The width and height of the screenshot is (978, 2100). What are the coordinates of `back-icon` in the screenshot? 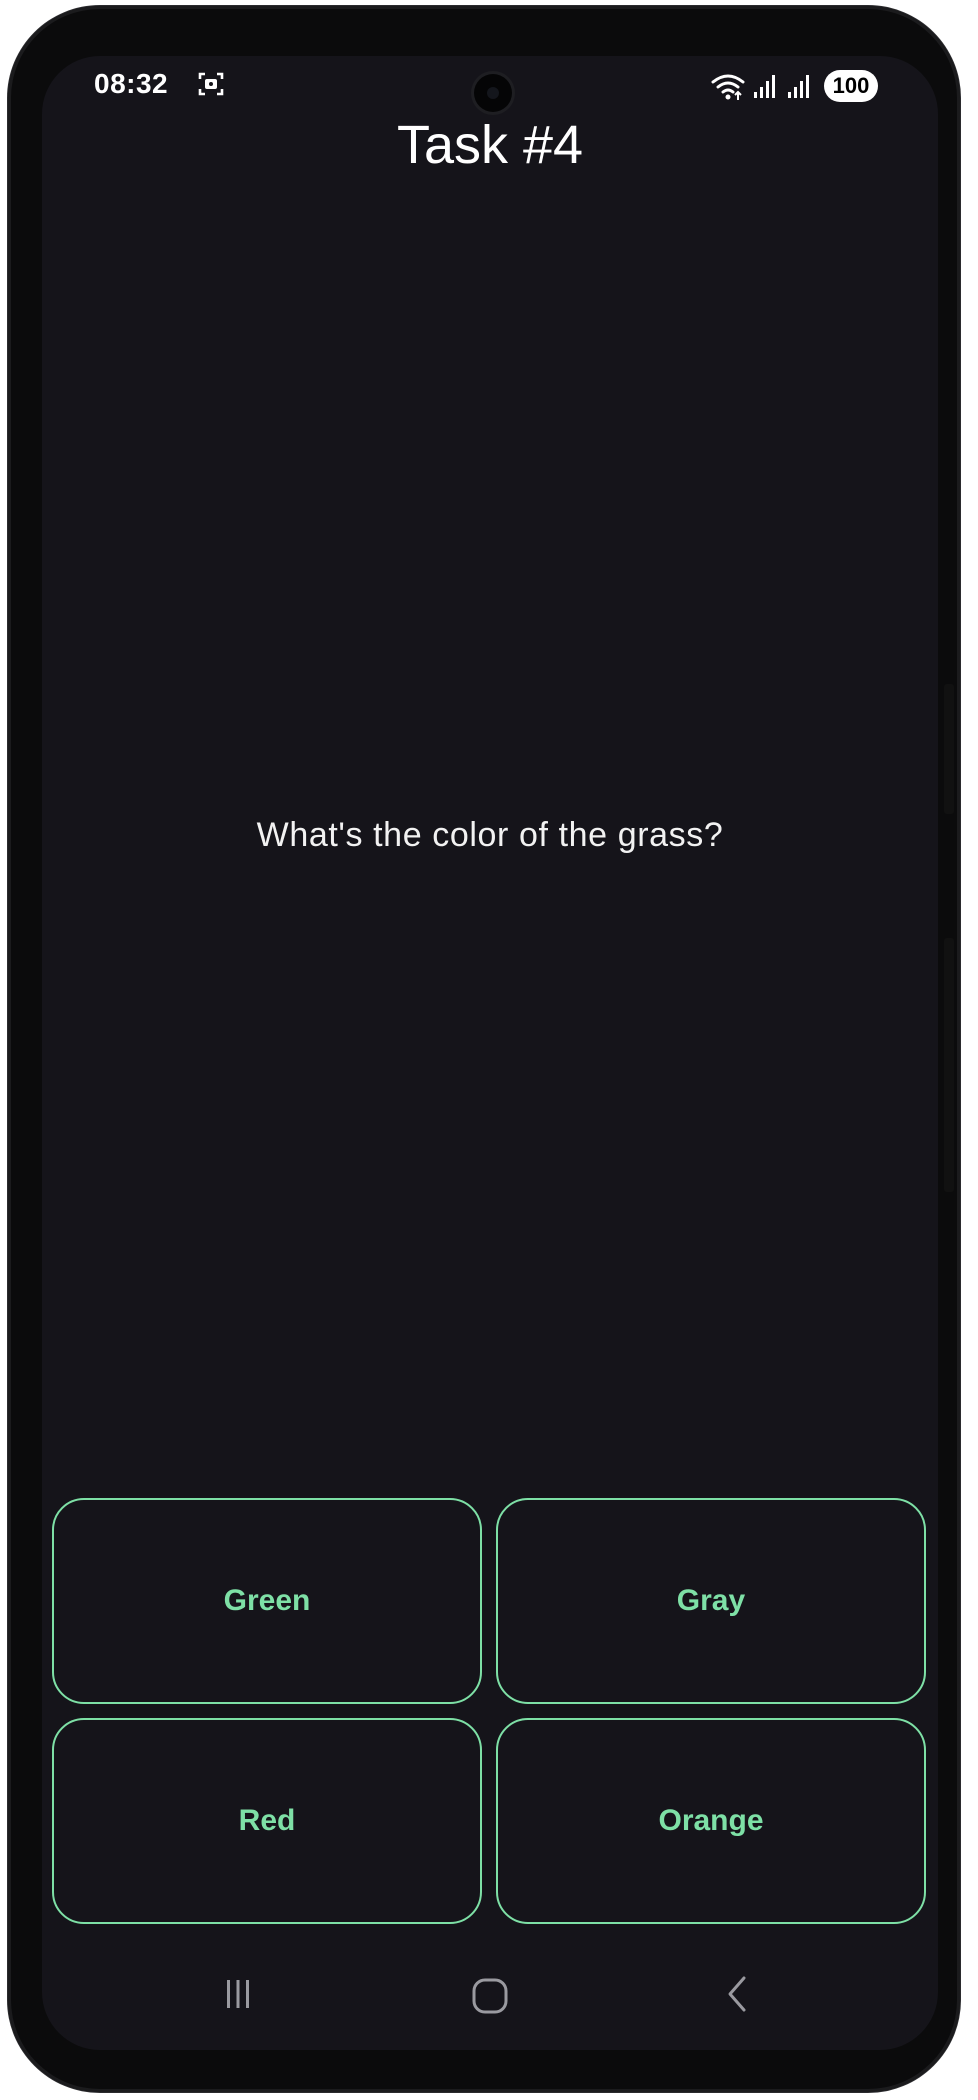 It's located at (738, 1994).